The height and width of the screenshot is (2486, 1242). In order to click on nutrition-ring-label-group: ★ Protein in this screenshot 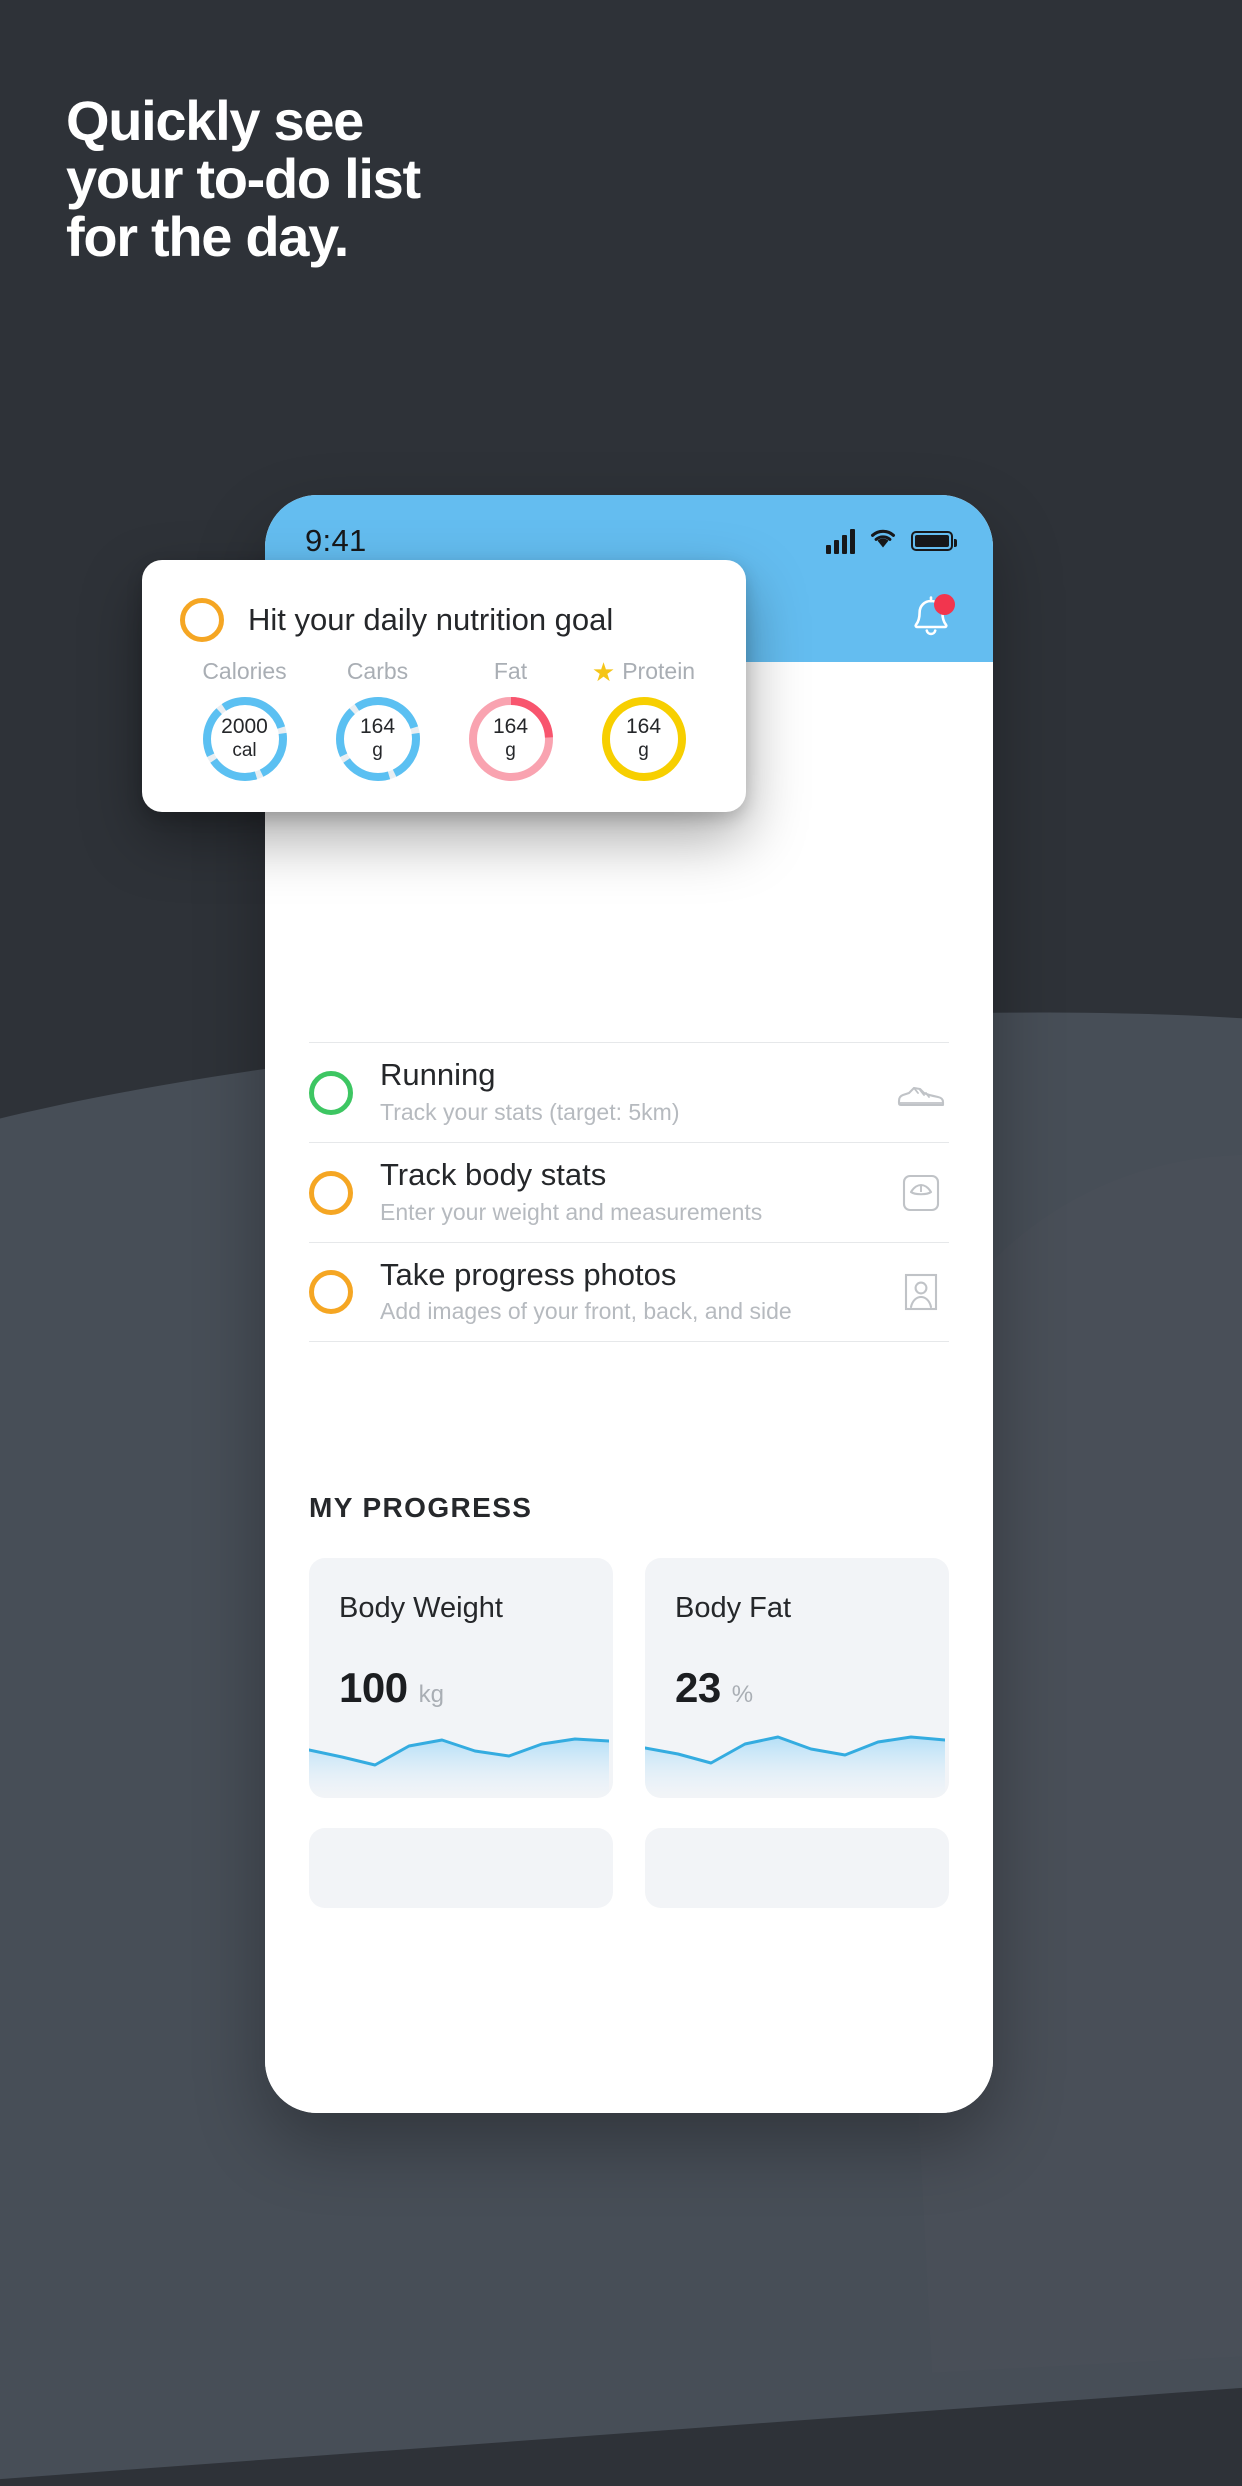, I will do `click(643, 671)`.